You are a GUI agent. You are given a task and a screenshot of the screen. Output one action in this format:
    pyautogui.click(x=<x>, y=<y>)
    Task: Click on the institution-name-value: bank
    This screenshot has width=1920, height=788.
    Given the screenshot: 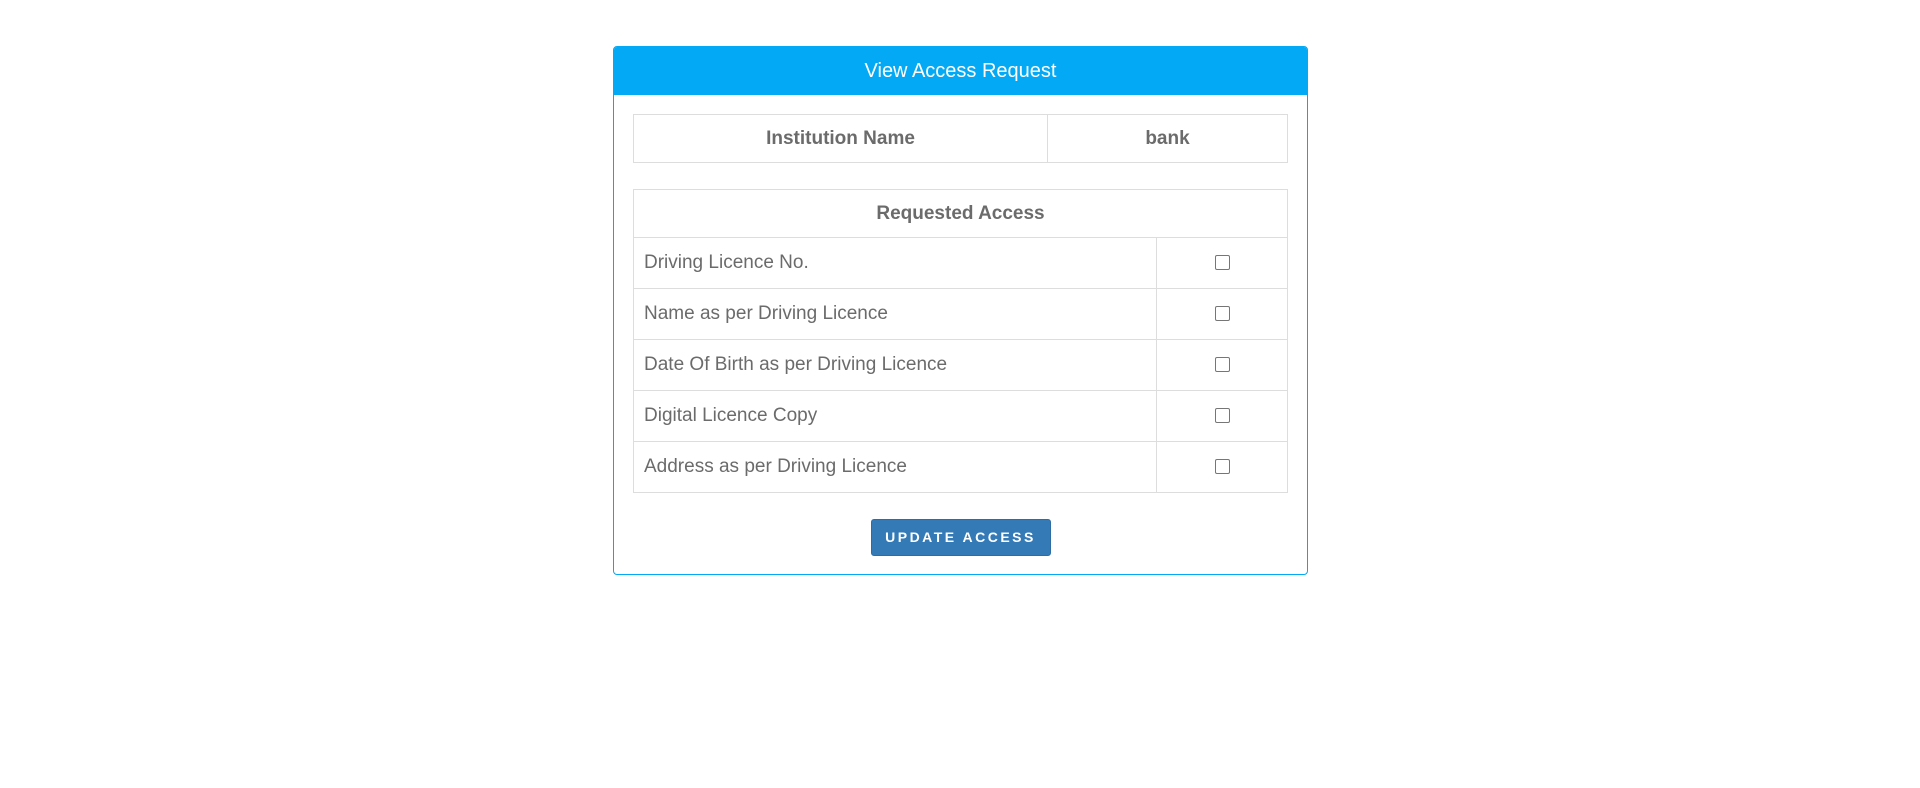 What is the action you would take?
    pyautogui.click(x=1167, y=138)
    